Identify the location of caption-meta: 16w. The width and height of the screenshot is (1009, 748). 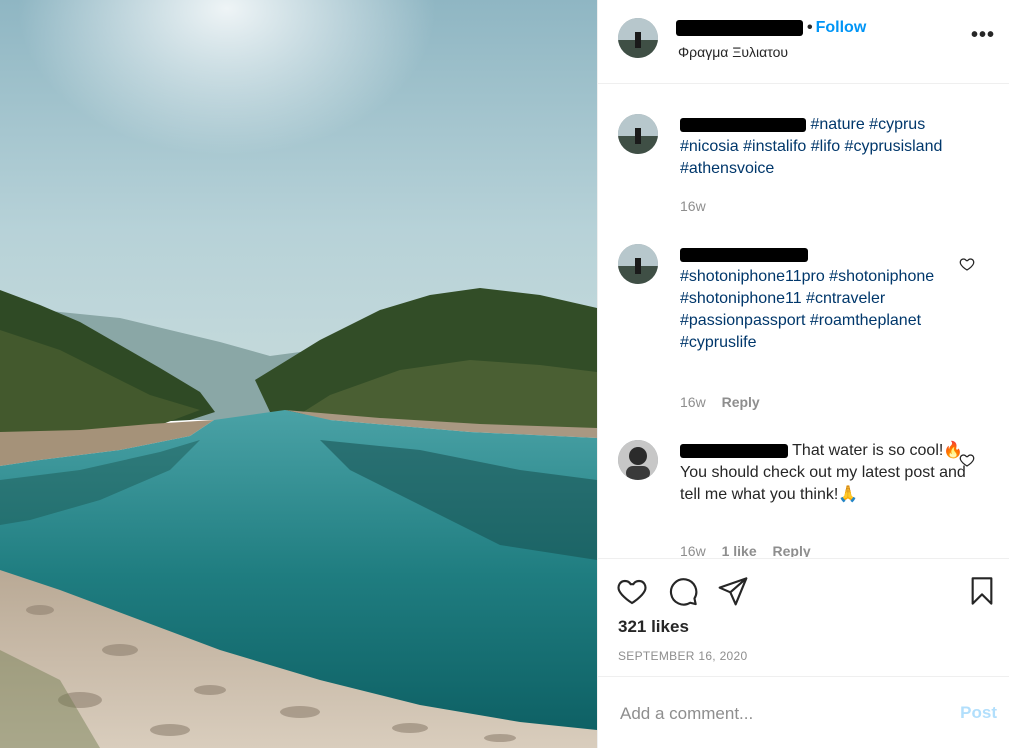
(693, 206).